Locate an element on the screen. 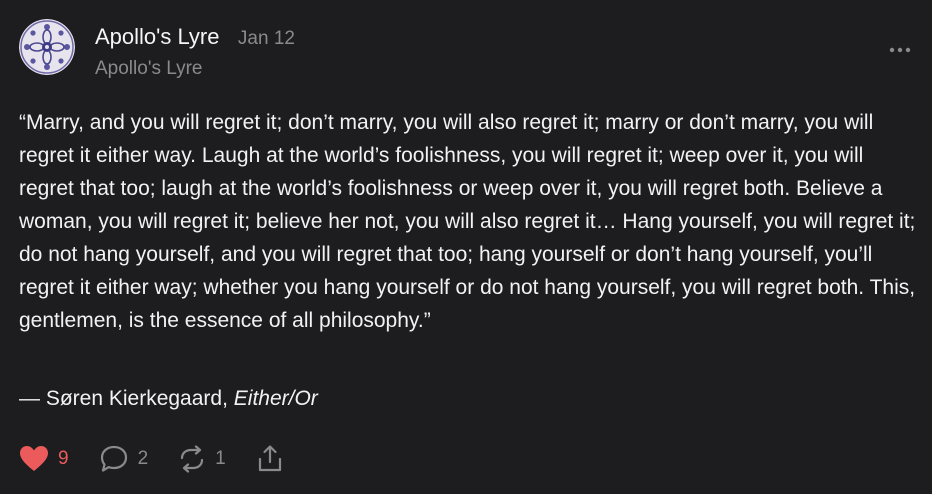 This screenshot has height=494, width=932. attribution-author: — Søren Kierkegaard, is located at coordinates (126, 398).